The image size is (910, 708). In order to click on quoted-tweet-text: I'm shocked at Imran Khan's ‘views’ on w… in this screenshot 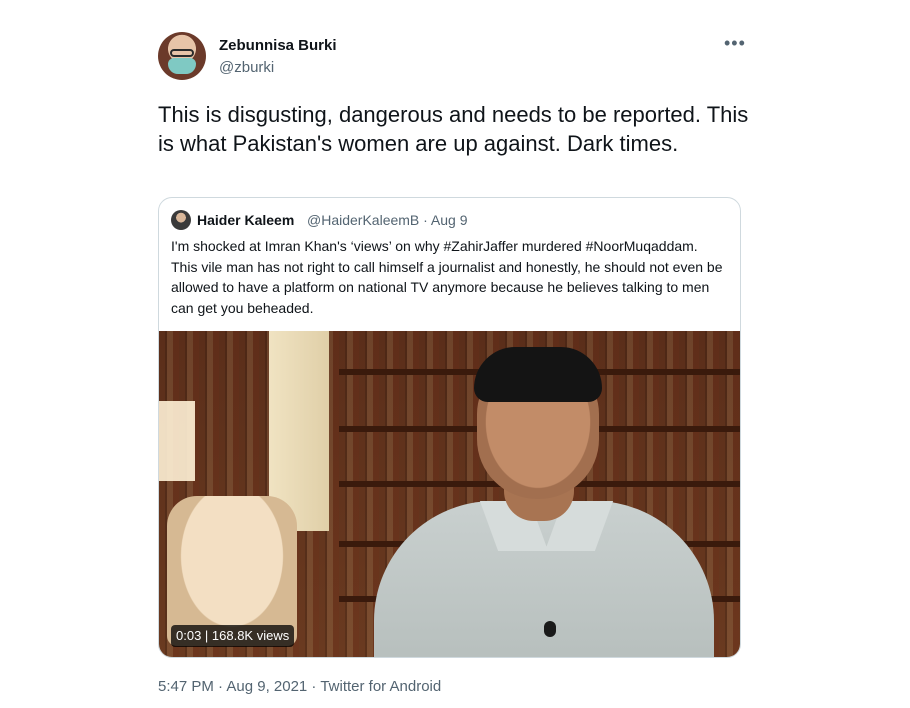, I will do `click(447, 277)`.